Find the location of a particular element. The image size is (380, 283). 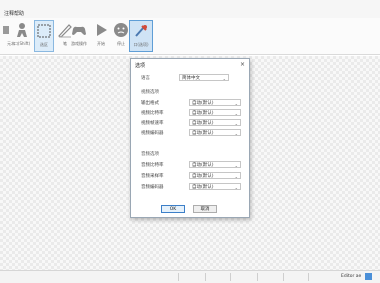

tool-button-options: 口(选项) is located at coordinates (141, 36).